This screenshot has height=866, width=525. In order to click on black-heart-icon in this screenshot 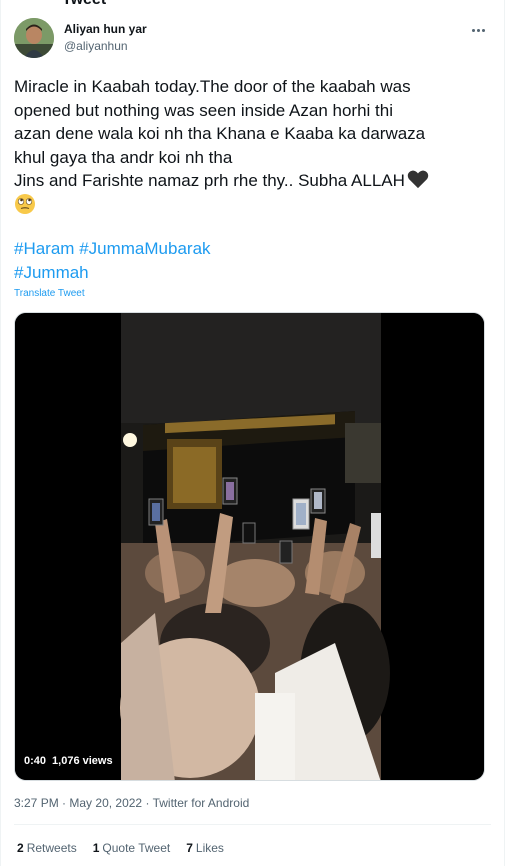, I will do `click(418, 179)`.